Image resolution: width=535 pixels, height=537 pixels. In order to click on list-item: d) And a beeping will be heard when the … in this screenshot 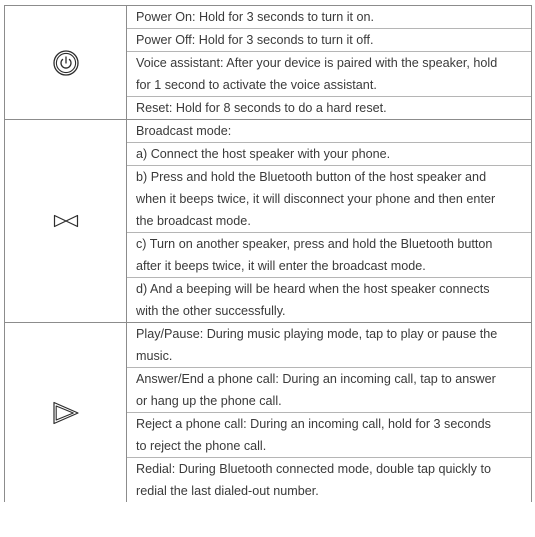, I will do `click(329, 300)`.